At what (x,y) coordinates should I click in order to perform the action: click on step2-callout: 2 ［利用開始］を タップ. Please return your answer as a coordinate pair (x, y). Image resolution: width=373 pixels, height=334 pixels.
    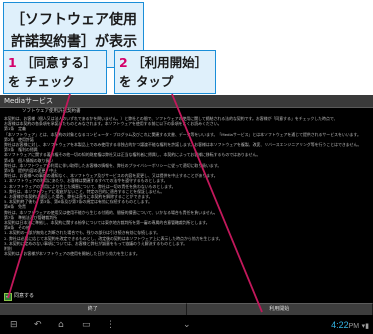
    Looking at the image, I should click on (165, 72).